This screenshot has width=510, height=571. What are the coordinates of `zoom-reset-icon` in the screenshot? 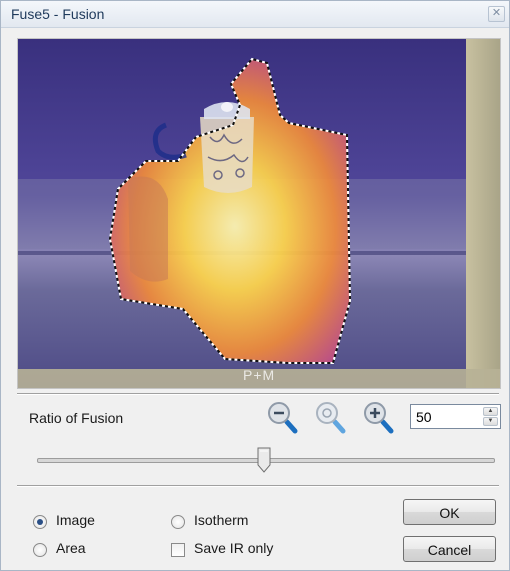 It's located at (331, 418).